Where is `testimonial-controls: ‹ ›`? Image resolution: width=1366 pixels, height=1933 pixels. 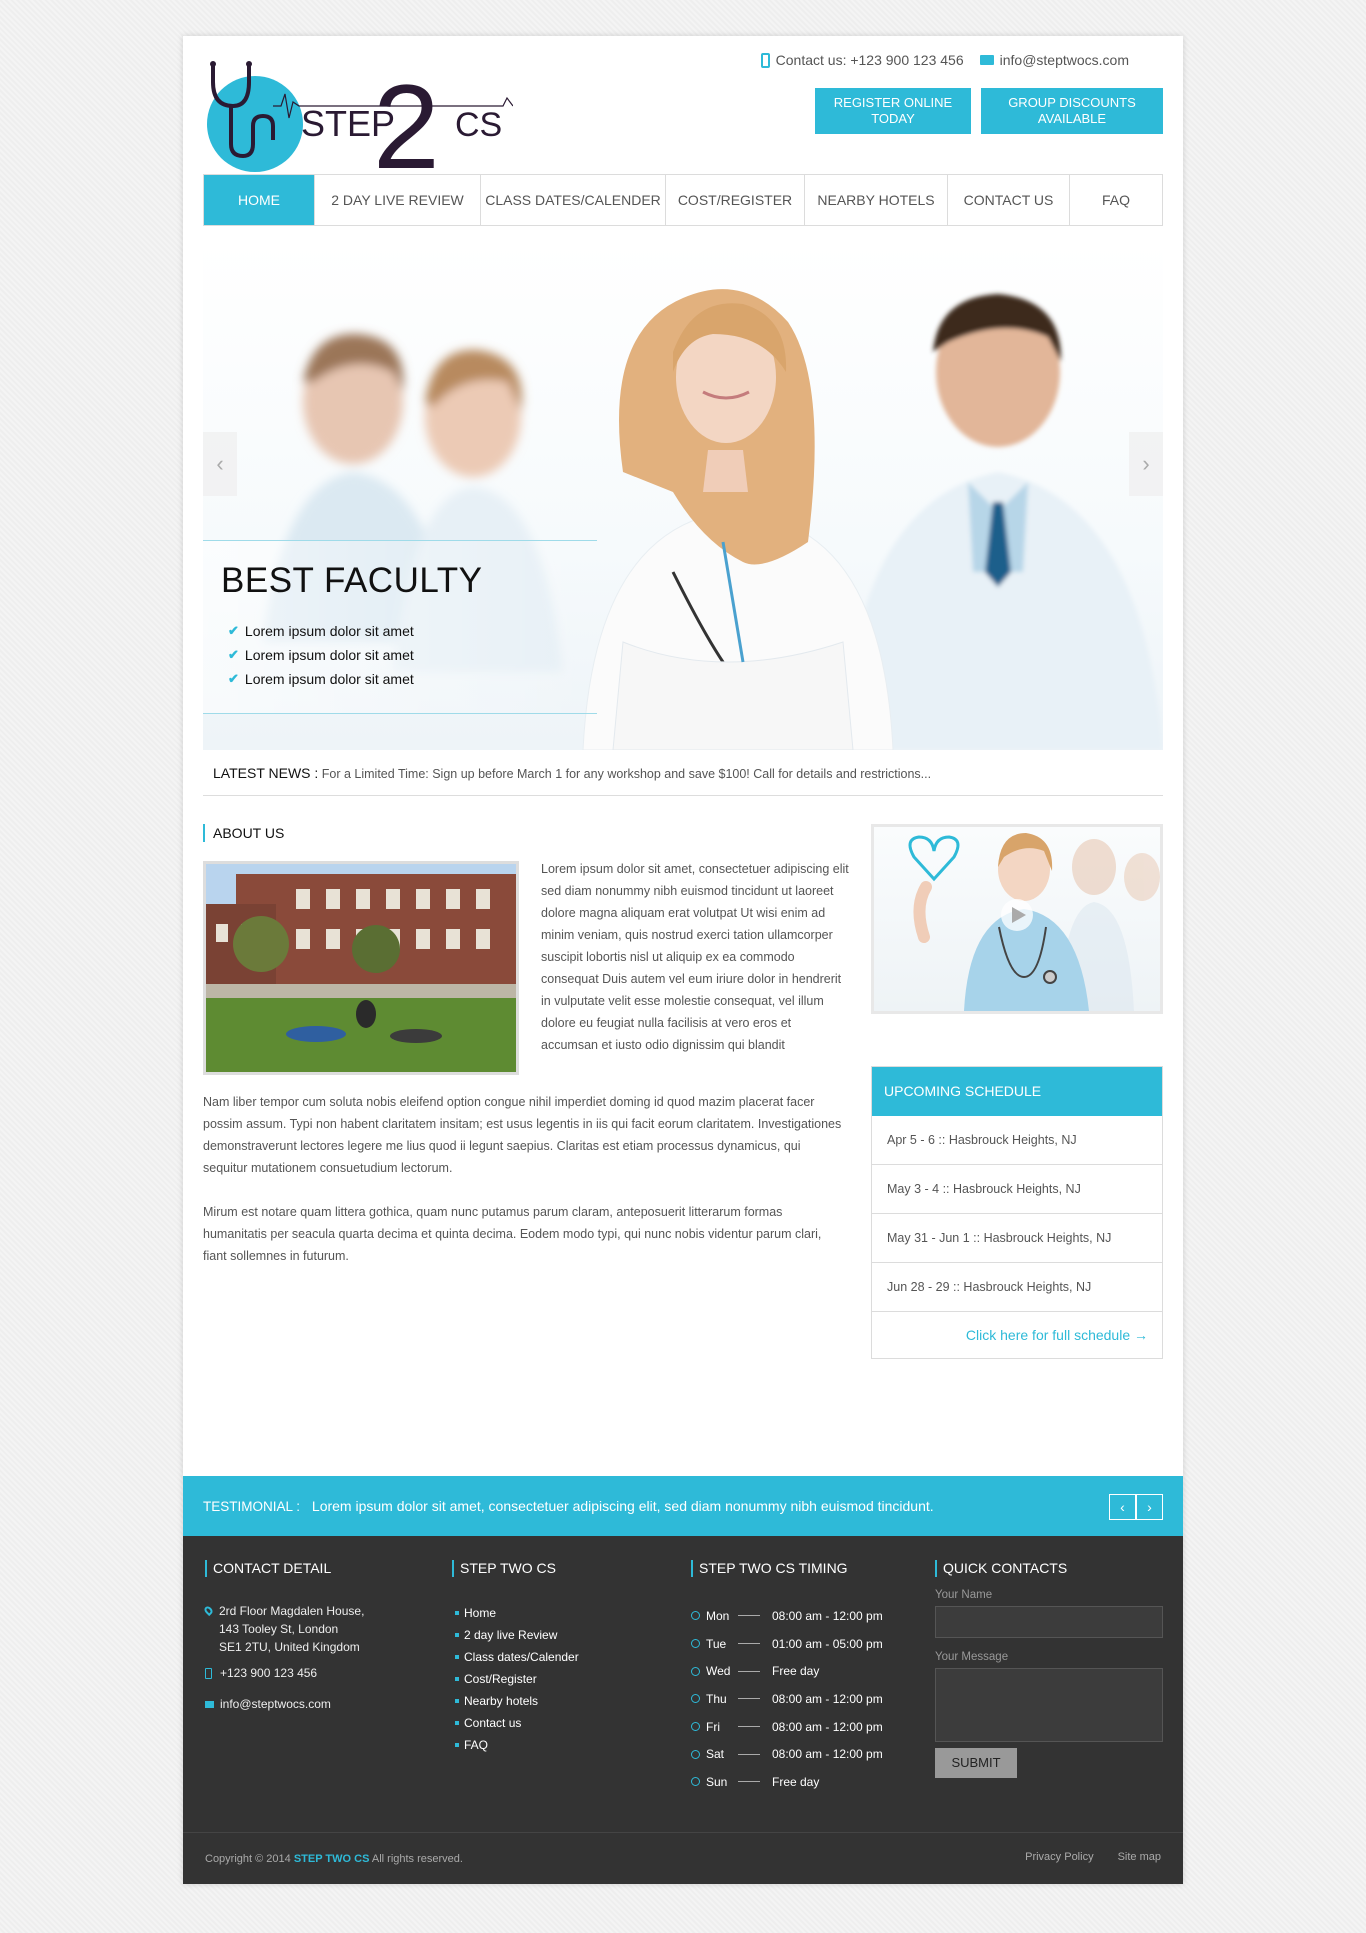 testimonial-controls: ‹ › is located at coordinates (1136, 1507).